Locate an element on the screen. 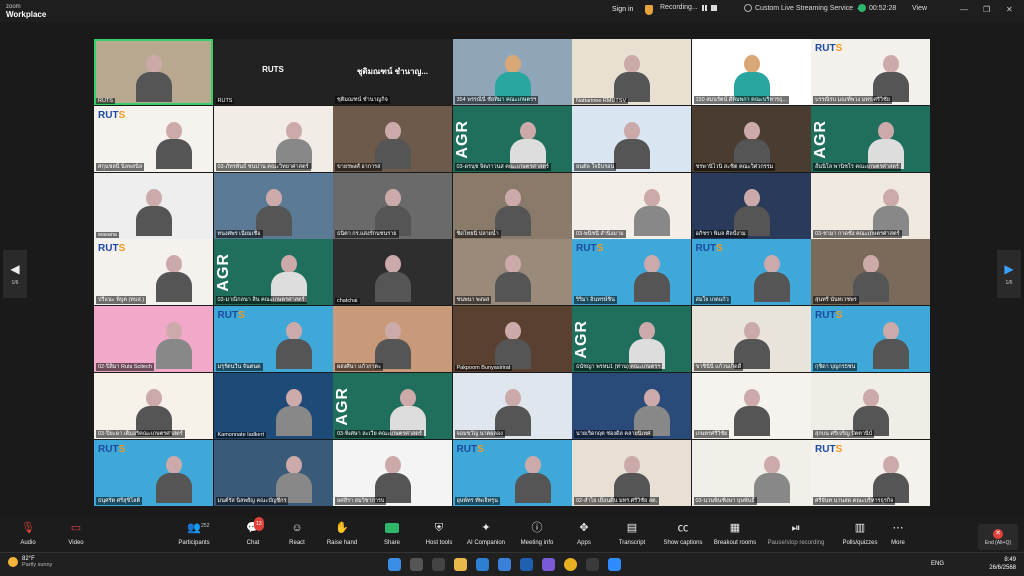  participant-tile: Nattarinee RMUTSV is located at coordinates (631, 72).